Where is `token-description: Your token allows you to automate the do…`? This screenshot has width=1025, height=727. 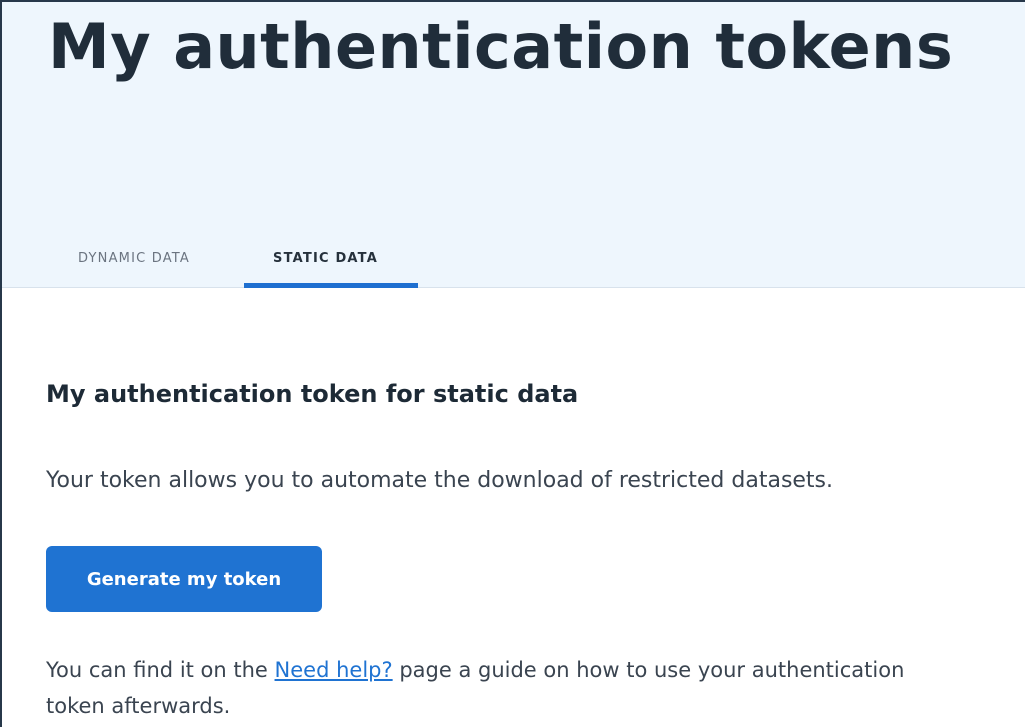
token-description: Your token allows you to automate the do… is located at coordinates (440, 480).